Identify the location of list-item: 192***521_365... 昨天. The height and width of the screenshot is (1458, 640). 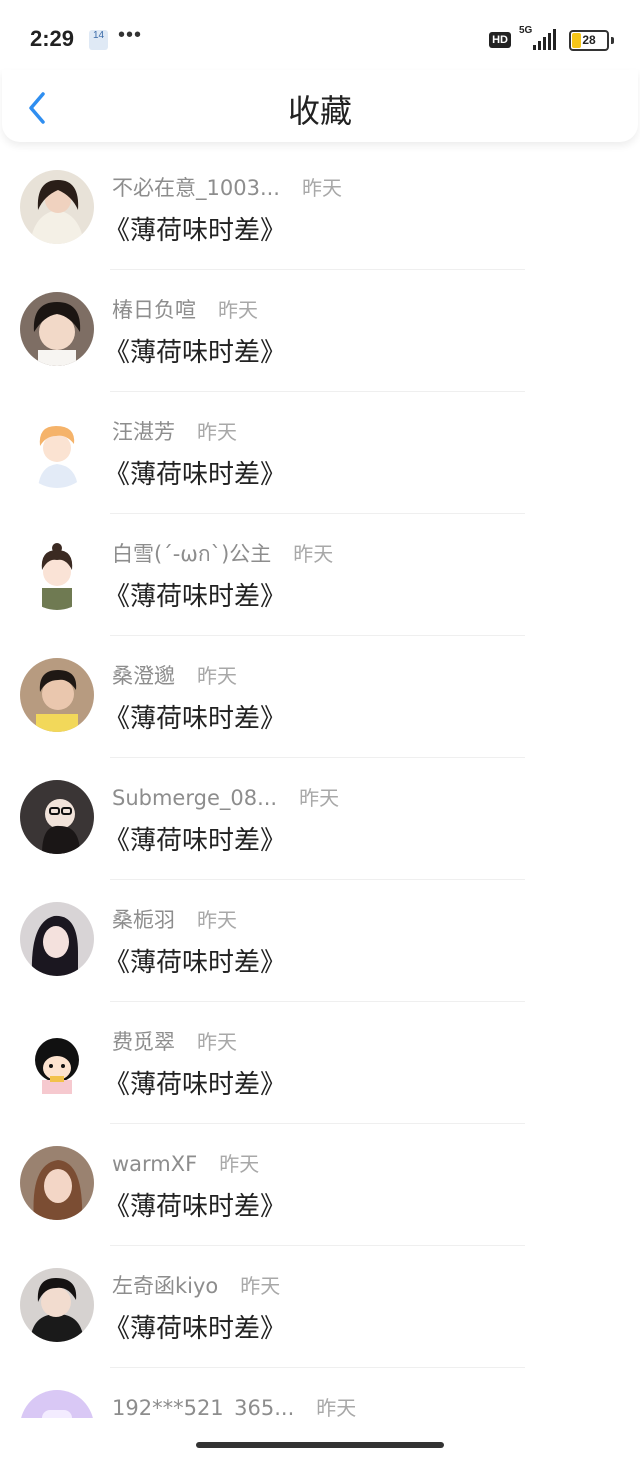
(320, 1393).